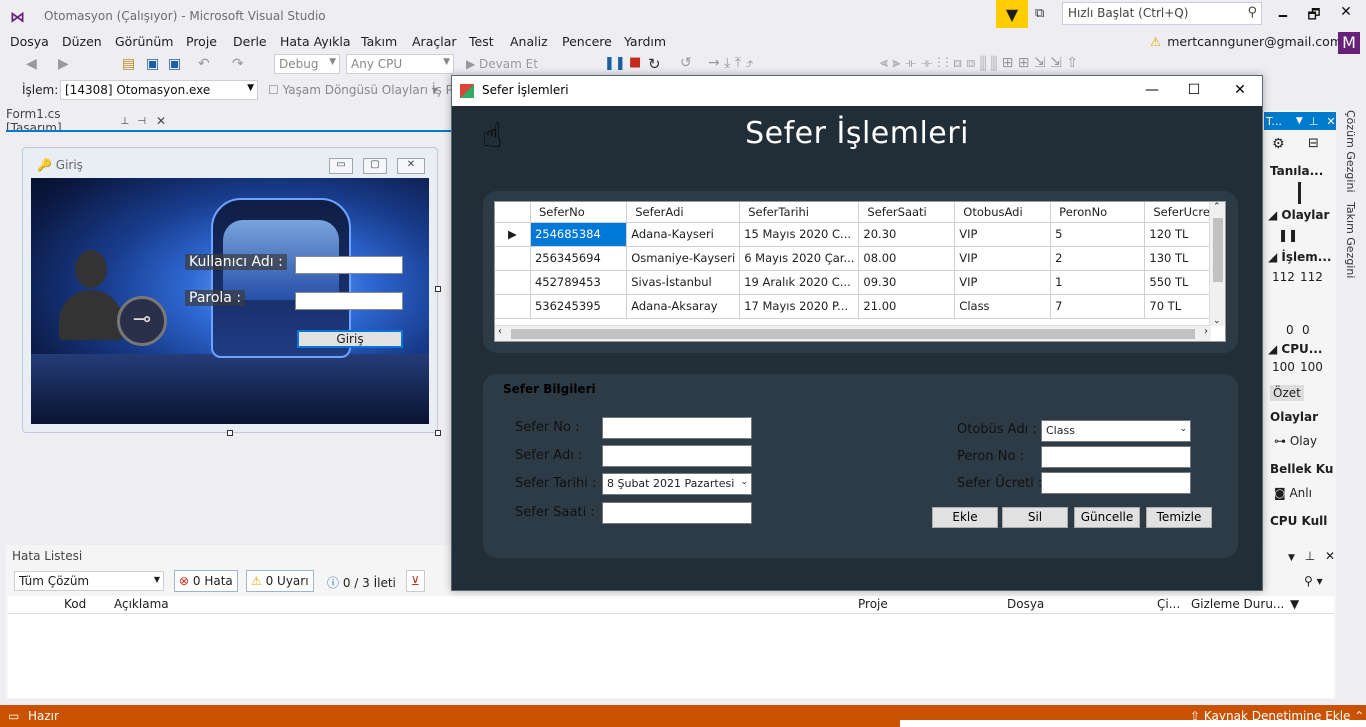  I want to click on scroll-down-icon: ⌄, so click(1217, 321).